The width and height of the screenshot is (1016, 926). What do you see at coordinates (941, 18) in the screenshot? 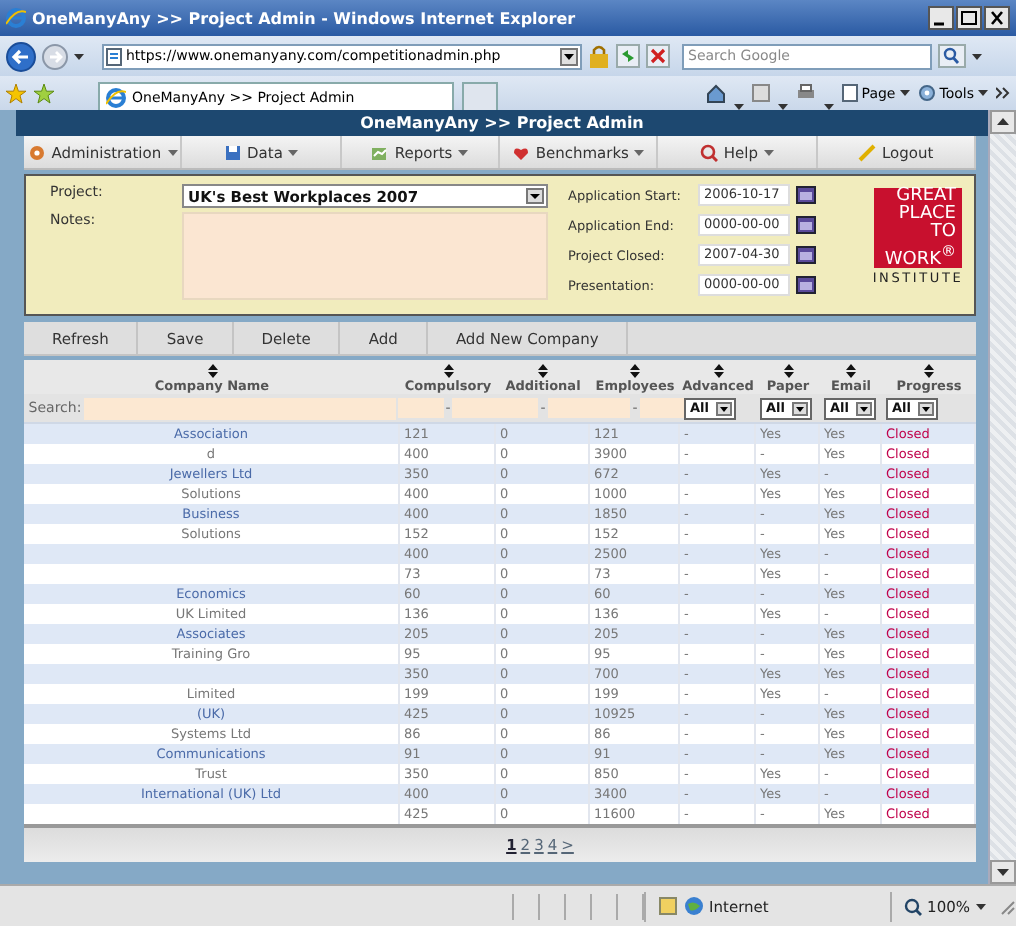
I see `minimize-button` at bounding box center [941, 18].